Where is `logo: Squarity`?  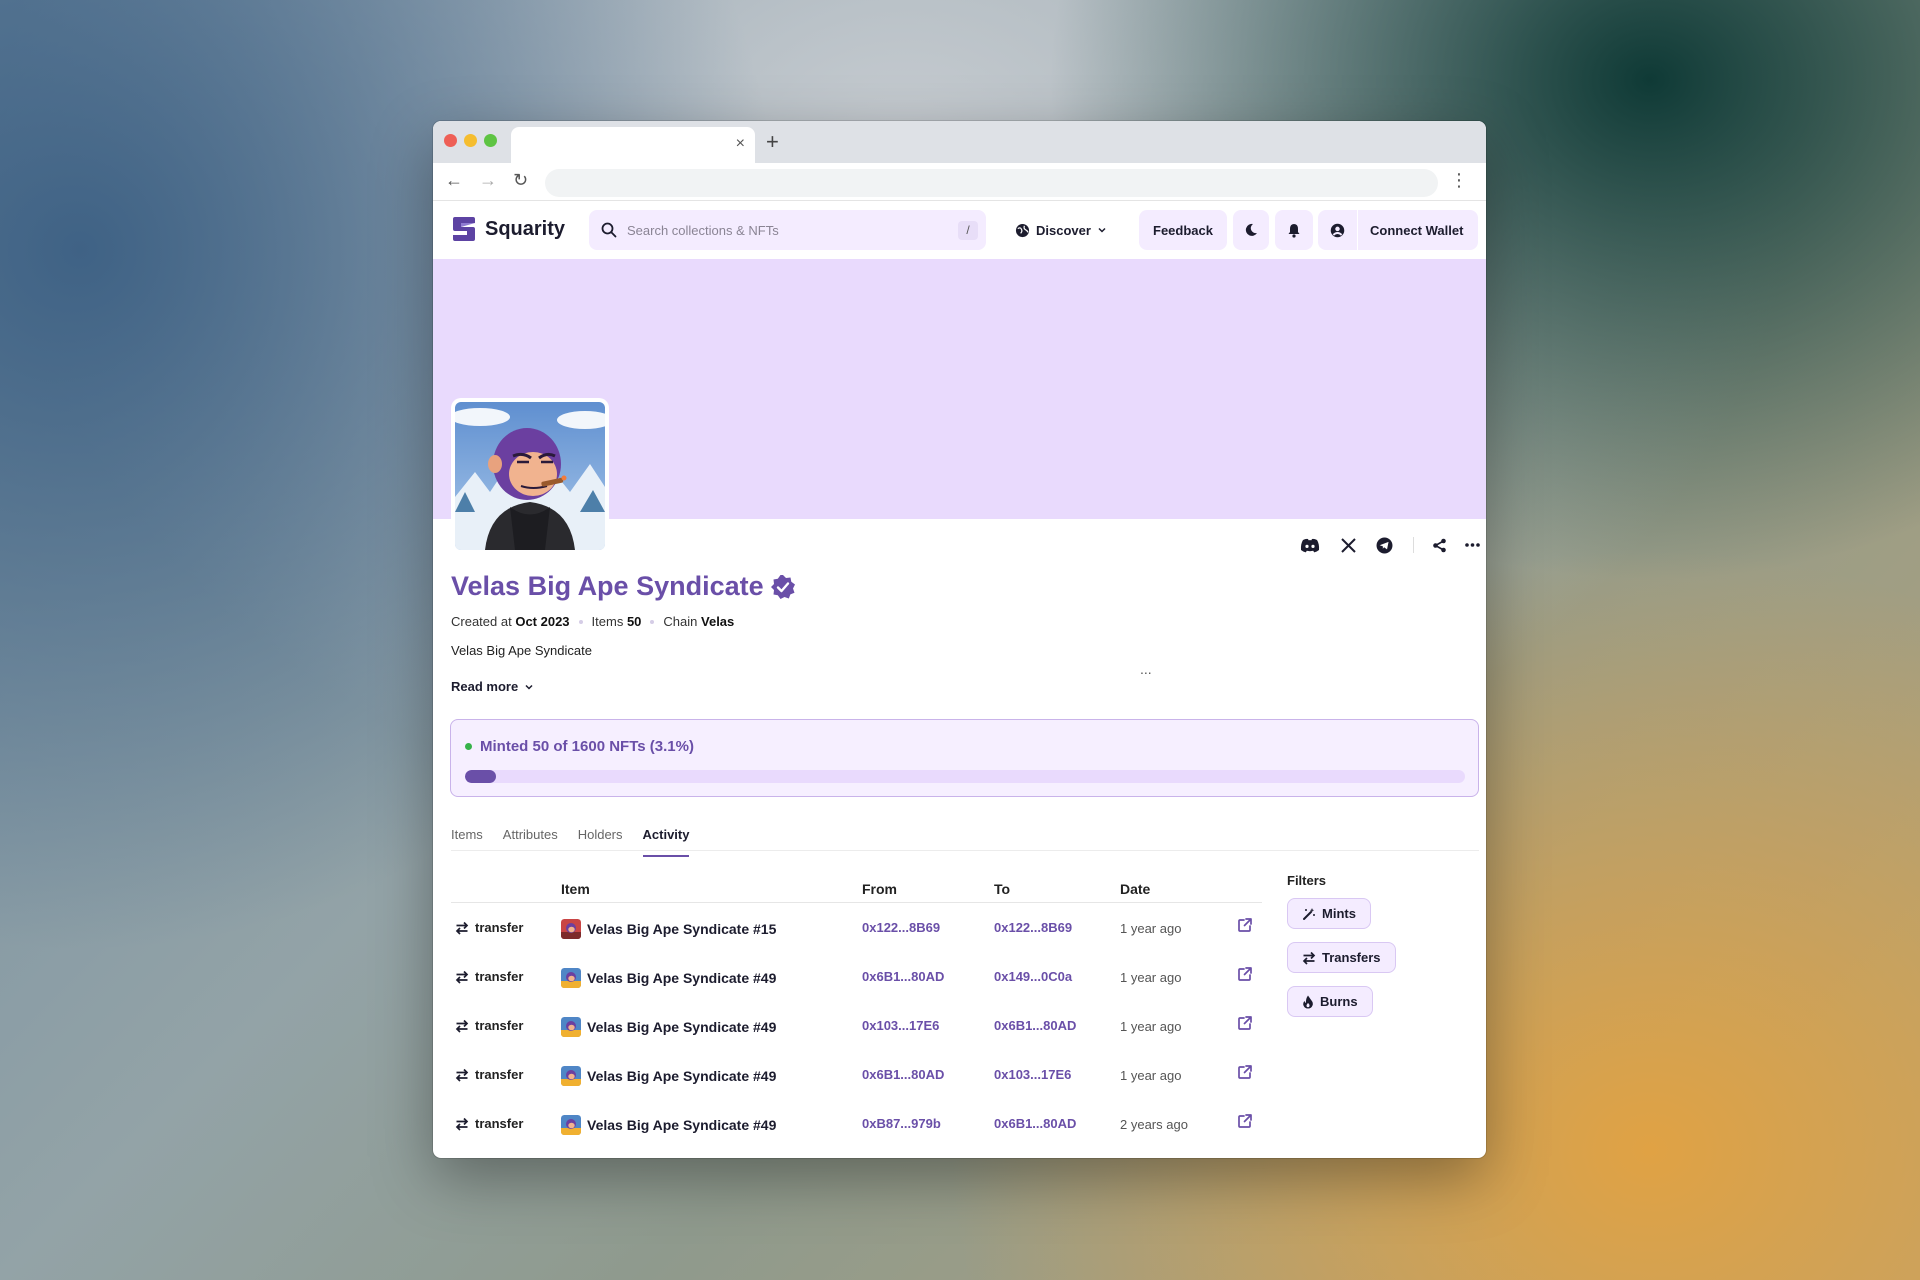
logo: Squarity is located at coordinates (508, 229).